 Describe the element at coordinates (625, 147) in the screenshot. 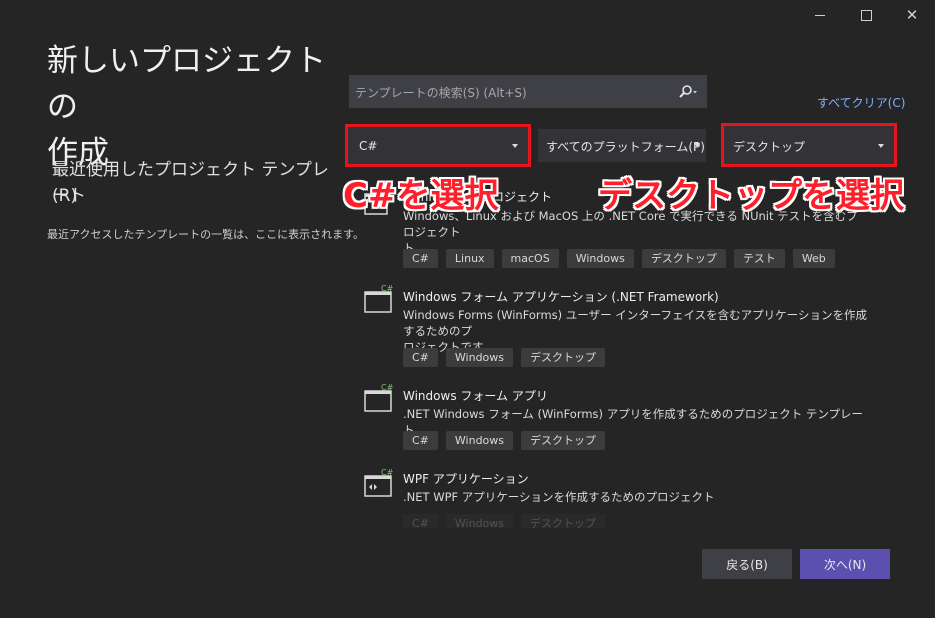

I see `platform-dropdown-value: すべてのプラットフォーム(P)` at that location.